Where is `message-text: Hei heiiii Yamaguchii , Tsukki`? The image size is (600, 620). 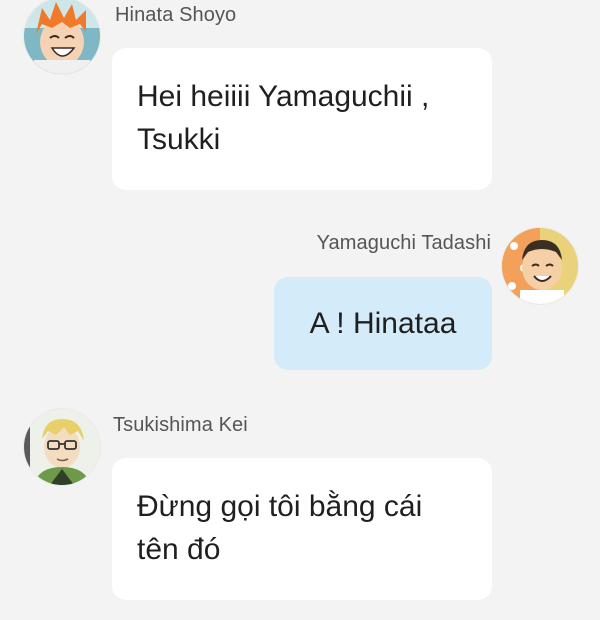 message-text: Hei heiiii Yamaguchii , Tsukki is located at coordinates (283, 118).